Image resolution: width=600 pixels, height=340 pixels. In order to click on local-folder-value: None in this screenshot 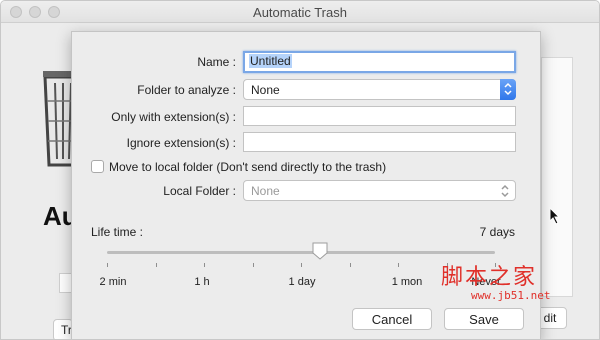, I will do `click(265, 191)`.